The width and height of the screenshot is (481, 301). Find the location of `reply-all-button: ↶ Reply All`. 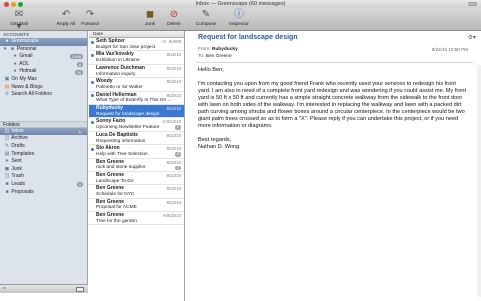

reply-all-button: ↶ Reply All is located at coordinates (66, 18).